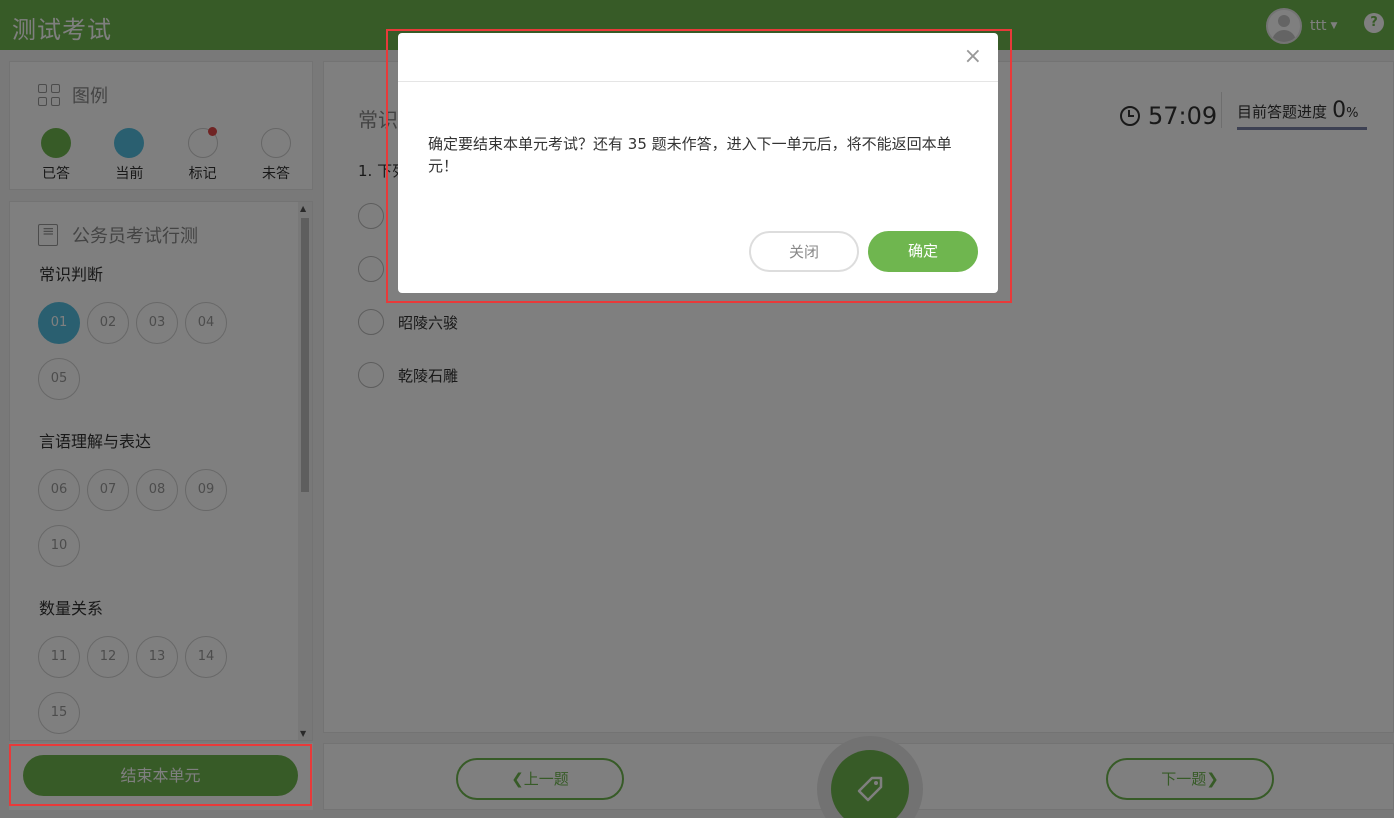  What do you see at coordinates (804, 251) in the screenshot?
I see `cancel-button: 关闭` at bounding box center [804, 251].